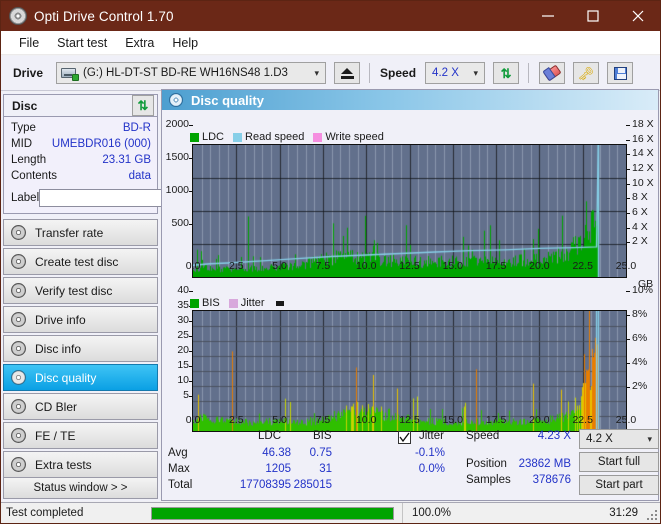 Image resolution: width=661 pixels, height=524 pixels. Describe the element at coordinates (640, 338) in the screenshot. I see `axis-tick-label: 6%` at that location.